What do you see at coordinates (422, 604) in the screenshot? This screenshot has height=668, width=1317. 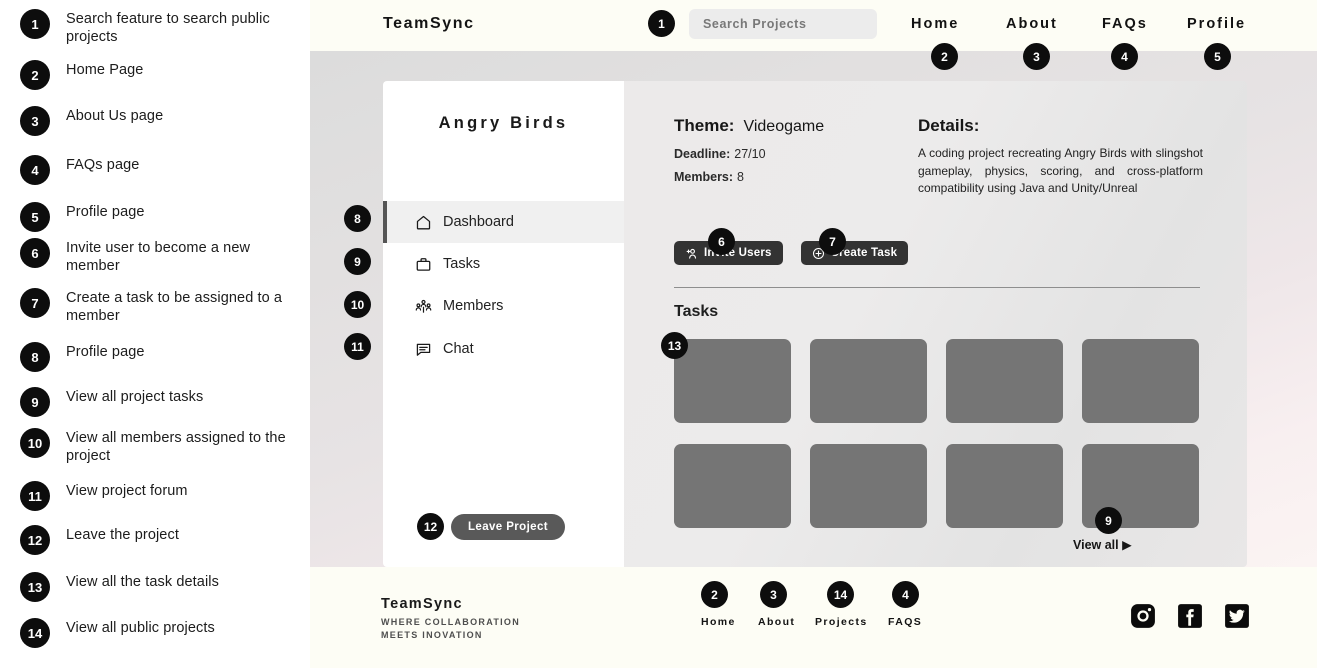 I see `footer-brand: TeamSync` at bounding box center [422, 604].